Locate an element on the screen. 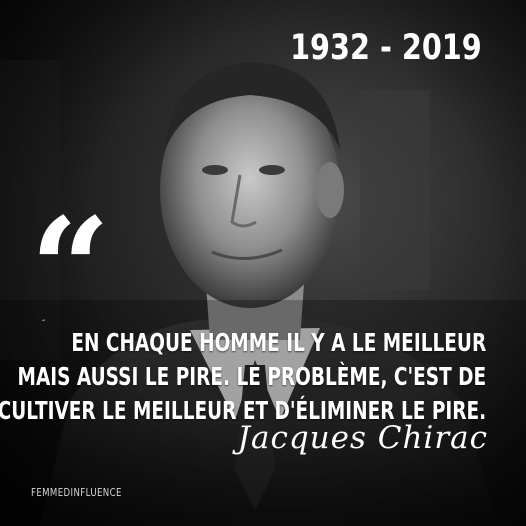  small-quotation-mark-icon: “ is located at coordinates (44, 322).